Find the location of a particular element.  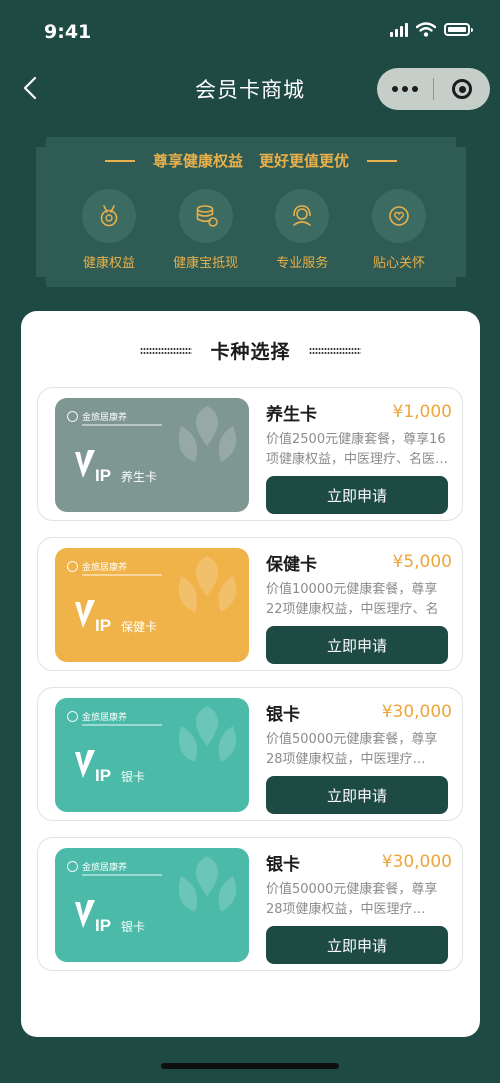

mini-program-capsule is located at coordinates (433, 89).